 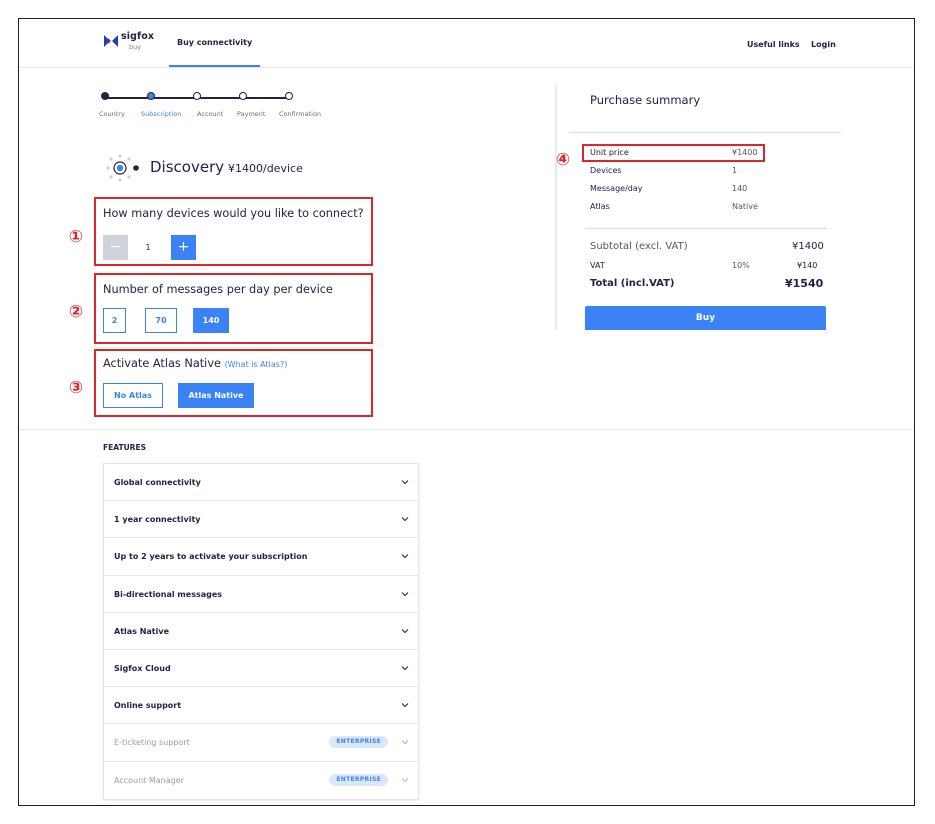 What do you see at coordinates (773, 45) in the screenshot?
I see `nav-useful-links: Useful links` at bounding box center [773, 45].